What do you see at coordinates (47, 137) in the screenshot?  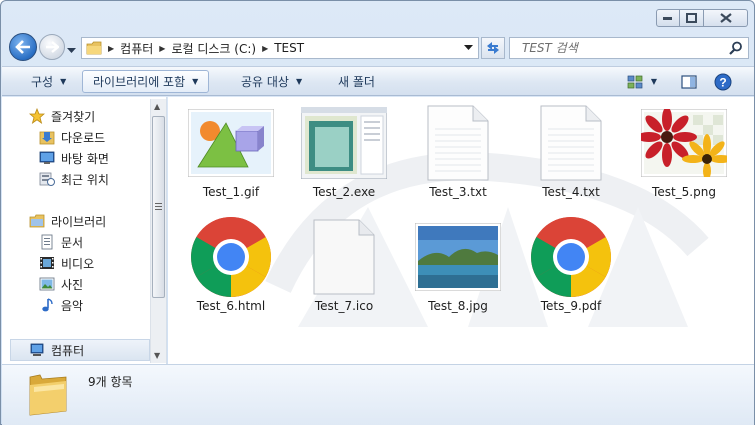 I see `downloads-folder-icon` at bounding box center [47, 137].